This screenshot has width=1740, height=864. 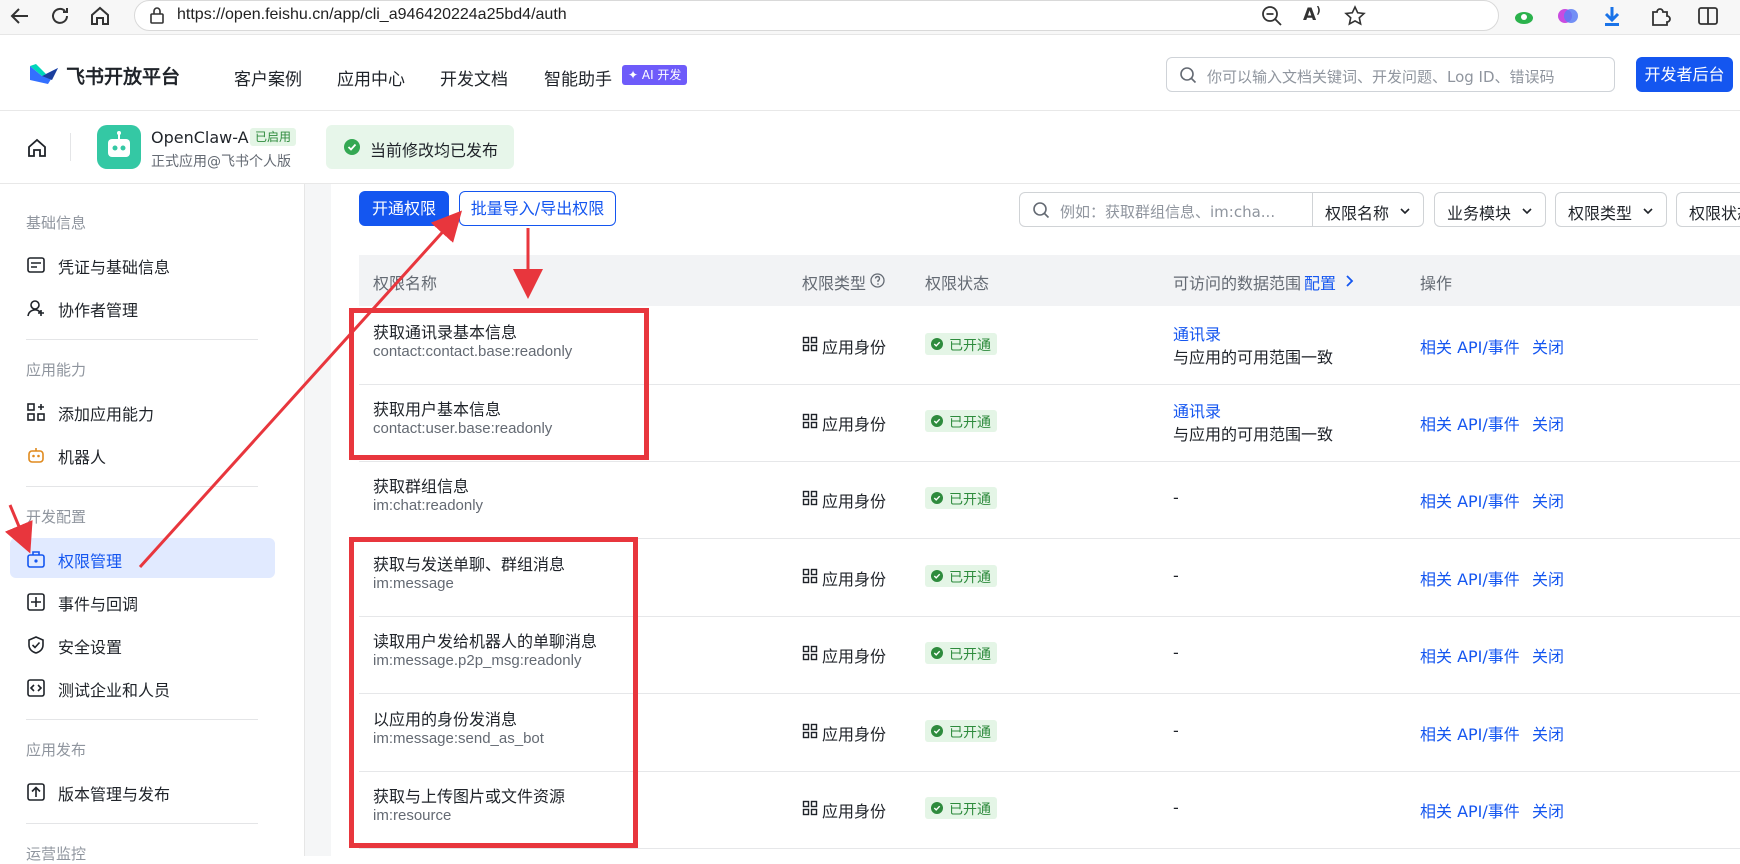 I want to click on annotation-arrows, so click(x=273, y=389).